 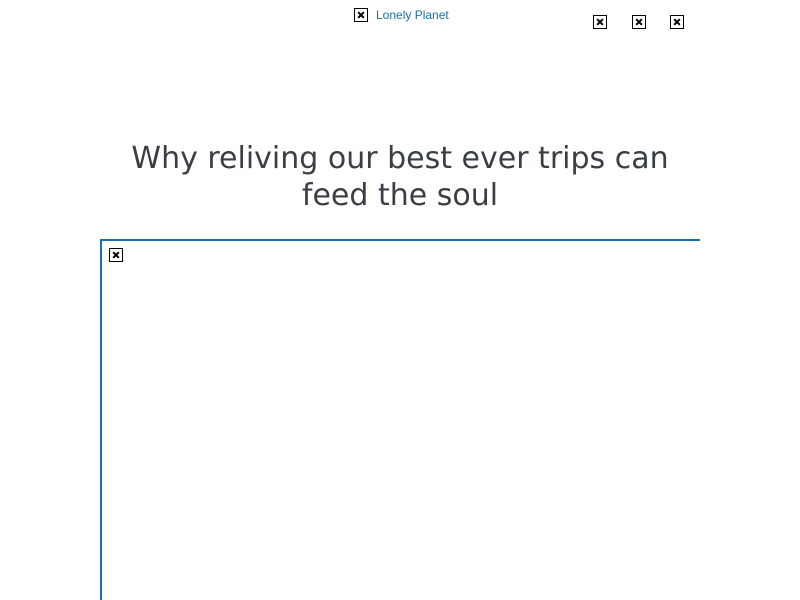 What do you see at coordinates (639, 22) in the screenshot?
I see `header-icon-2-broken-image-icon` at bounding box center [639, 22].